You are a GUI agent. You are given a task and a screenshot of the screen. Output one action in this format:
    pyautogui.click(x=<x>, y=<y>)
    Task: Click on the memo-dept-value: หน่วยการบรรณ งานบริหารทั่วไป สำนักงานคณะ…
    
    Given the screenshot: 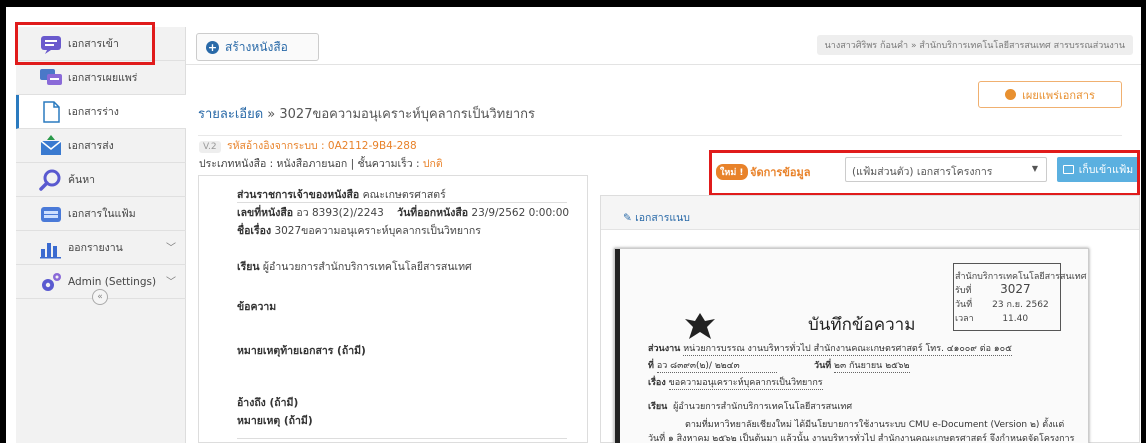 What is the action you would take?
    pyautogui.click(x=847, y=348)
    